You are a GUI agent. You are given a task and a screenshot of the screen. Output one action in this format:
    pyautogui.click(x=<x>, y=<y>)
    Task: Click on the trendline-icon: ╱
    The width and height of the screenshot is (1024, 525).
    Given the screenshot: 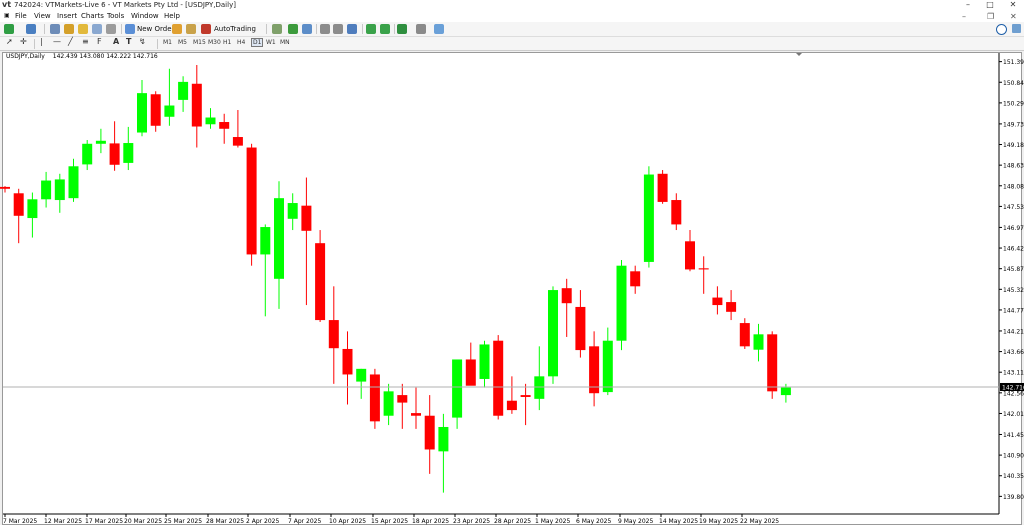 What is the action you would take?
    pyautogui.click(x=70, y=41)
    